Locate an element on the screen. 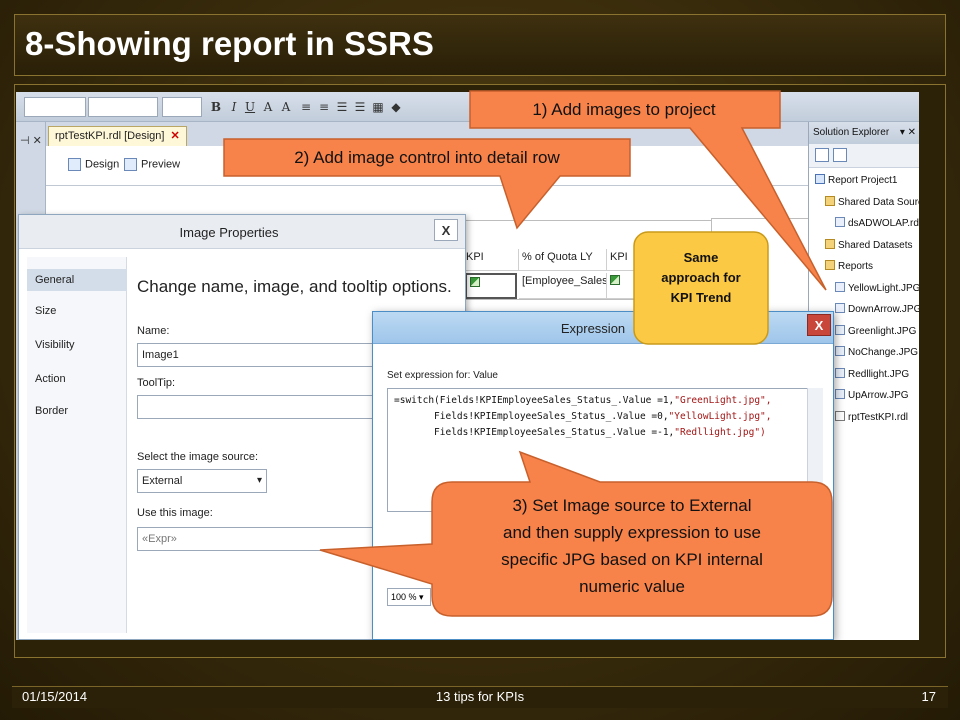 The height and width of the screenshot is (720, 960). tree-item: Report Project1 is located at coordinates (856, 181).